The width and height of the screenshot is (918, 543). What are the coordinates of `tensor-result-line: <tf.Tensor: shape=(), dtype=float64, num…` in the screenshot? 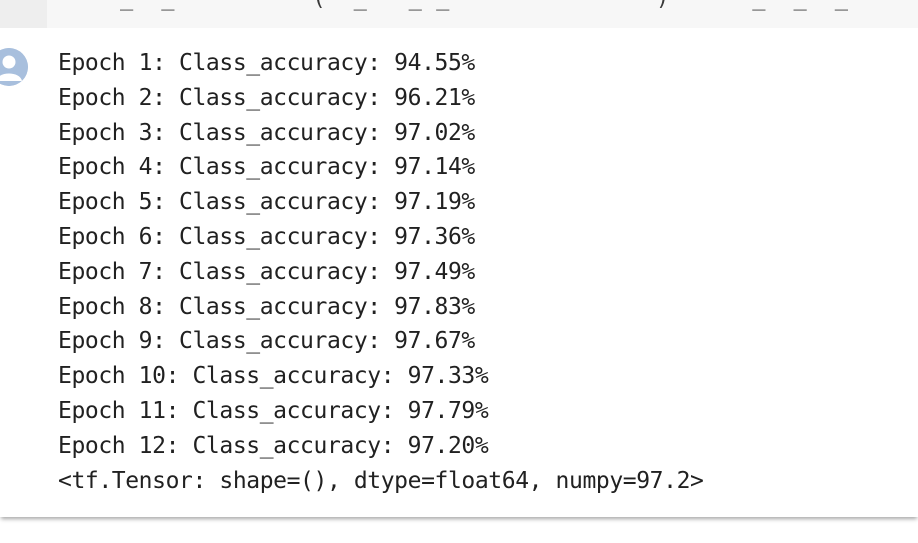 It's located at (381, 480).